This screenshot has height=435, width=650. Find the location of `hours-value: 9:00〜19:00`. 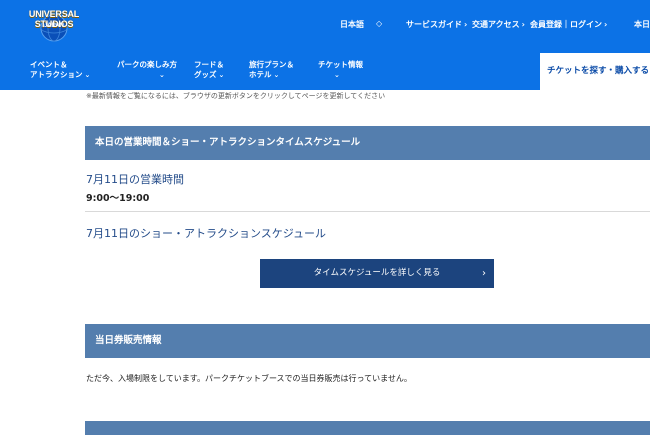

hours-value: 9:00〜19:00 is located at coordinates (118, 198).